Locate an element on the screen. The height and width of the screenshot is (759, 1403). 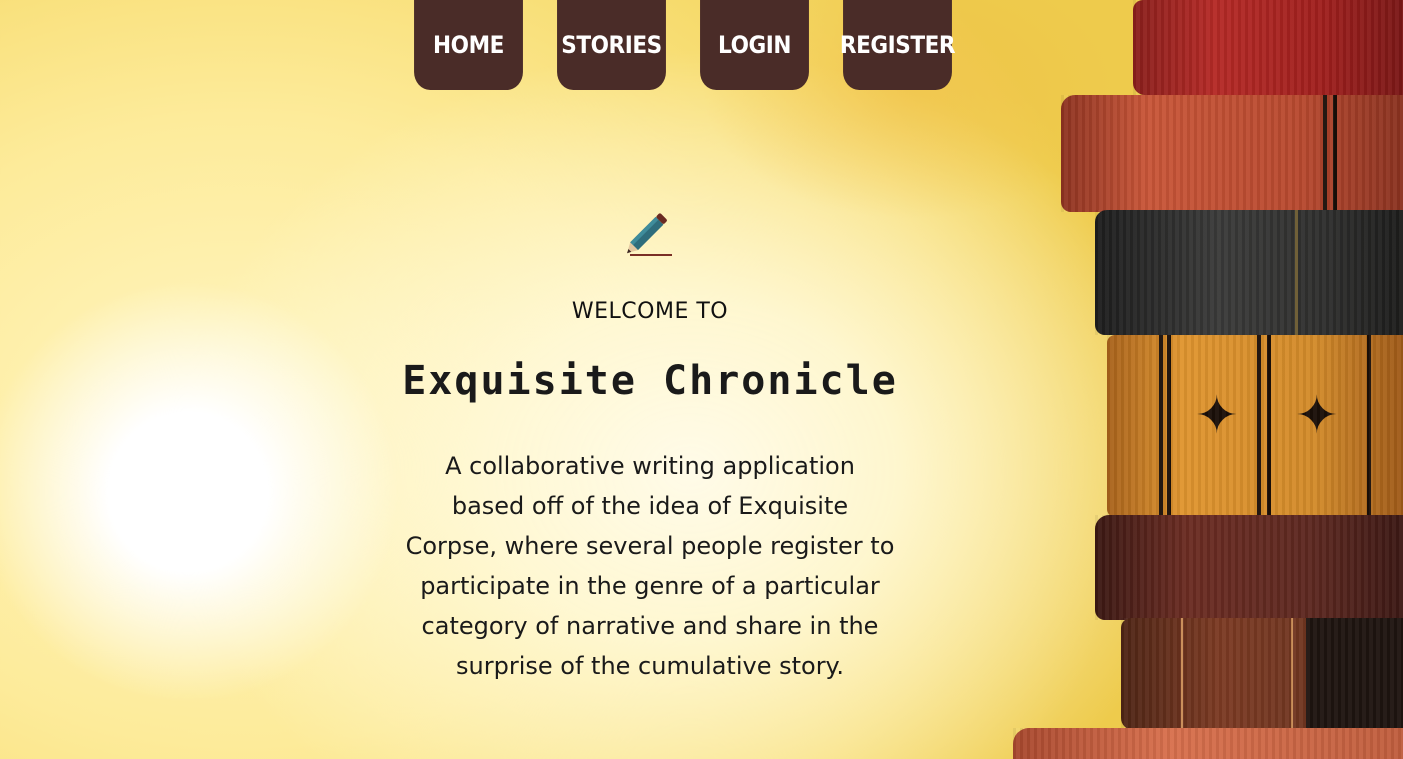
nav-stories-button: STORIES is located at coordinates (611, 45).